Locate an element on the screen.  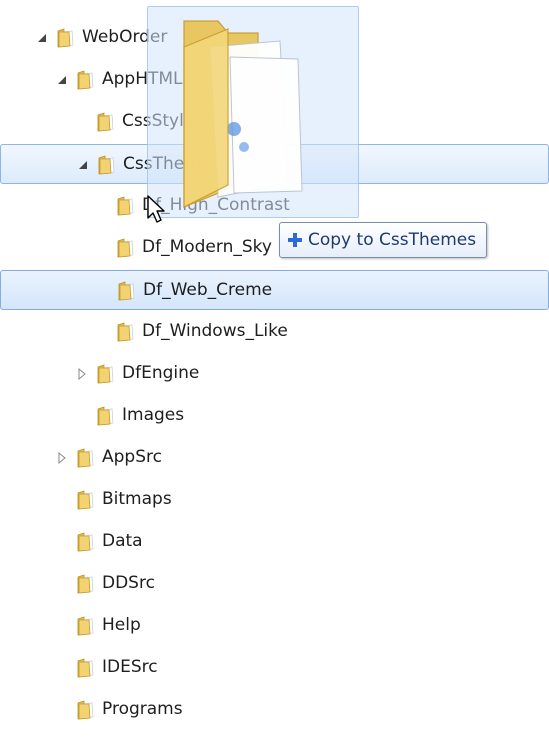
tree-item-weborder: WebOrder is located at coordinates (274, 38).